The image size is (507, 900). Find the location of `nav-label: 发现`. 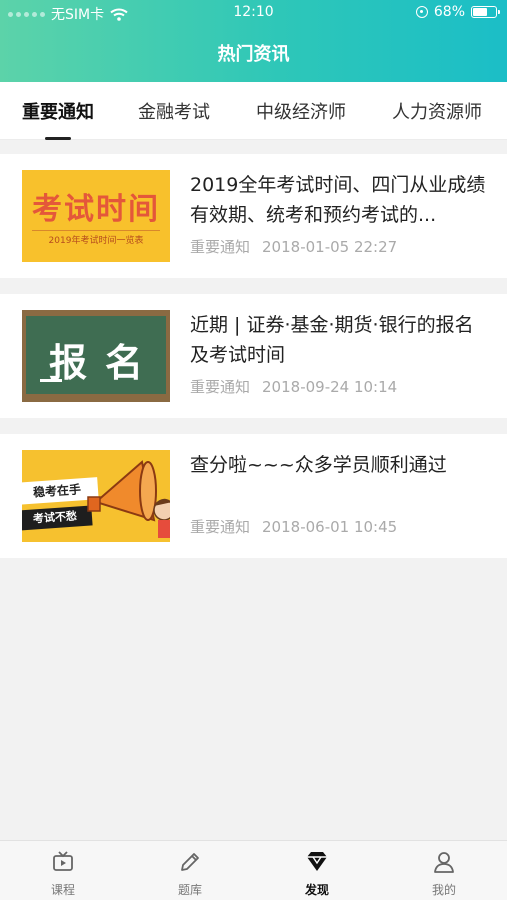

nav-label: 发现 is located at coordinates (316, 890).